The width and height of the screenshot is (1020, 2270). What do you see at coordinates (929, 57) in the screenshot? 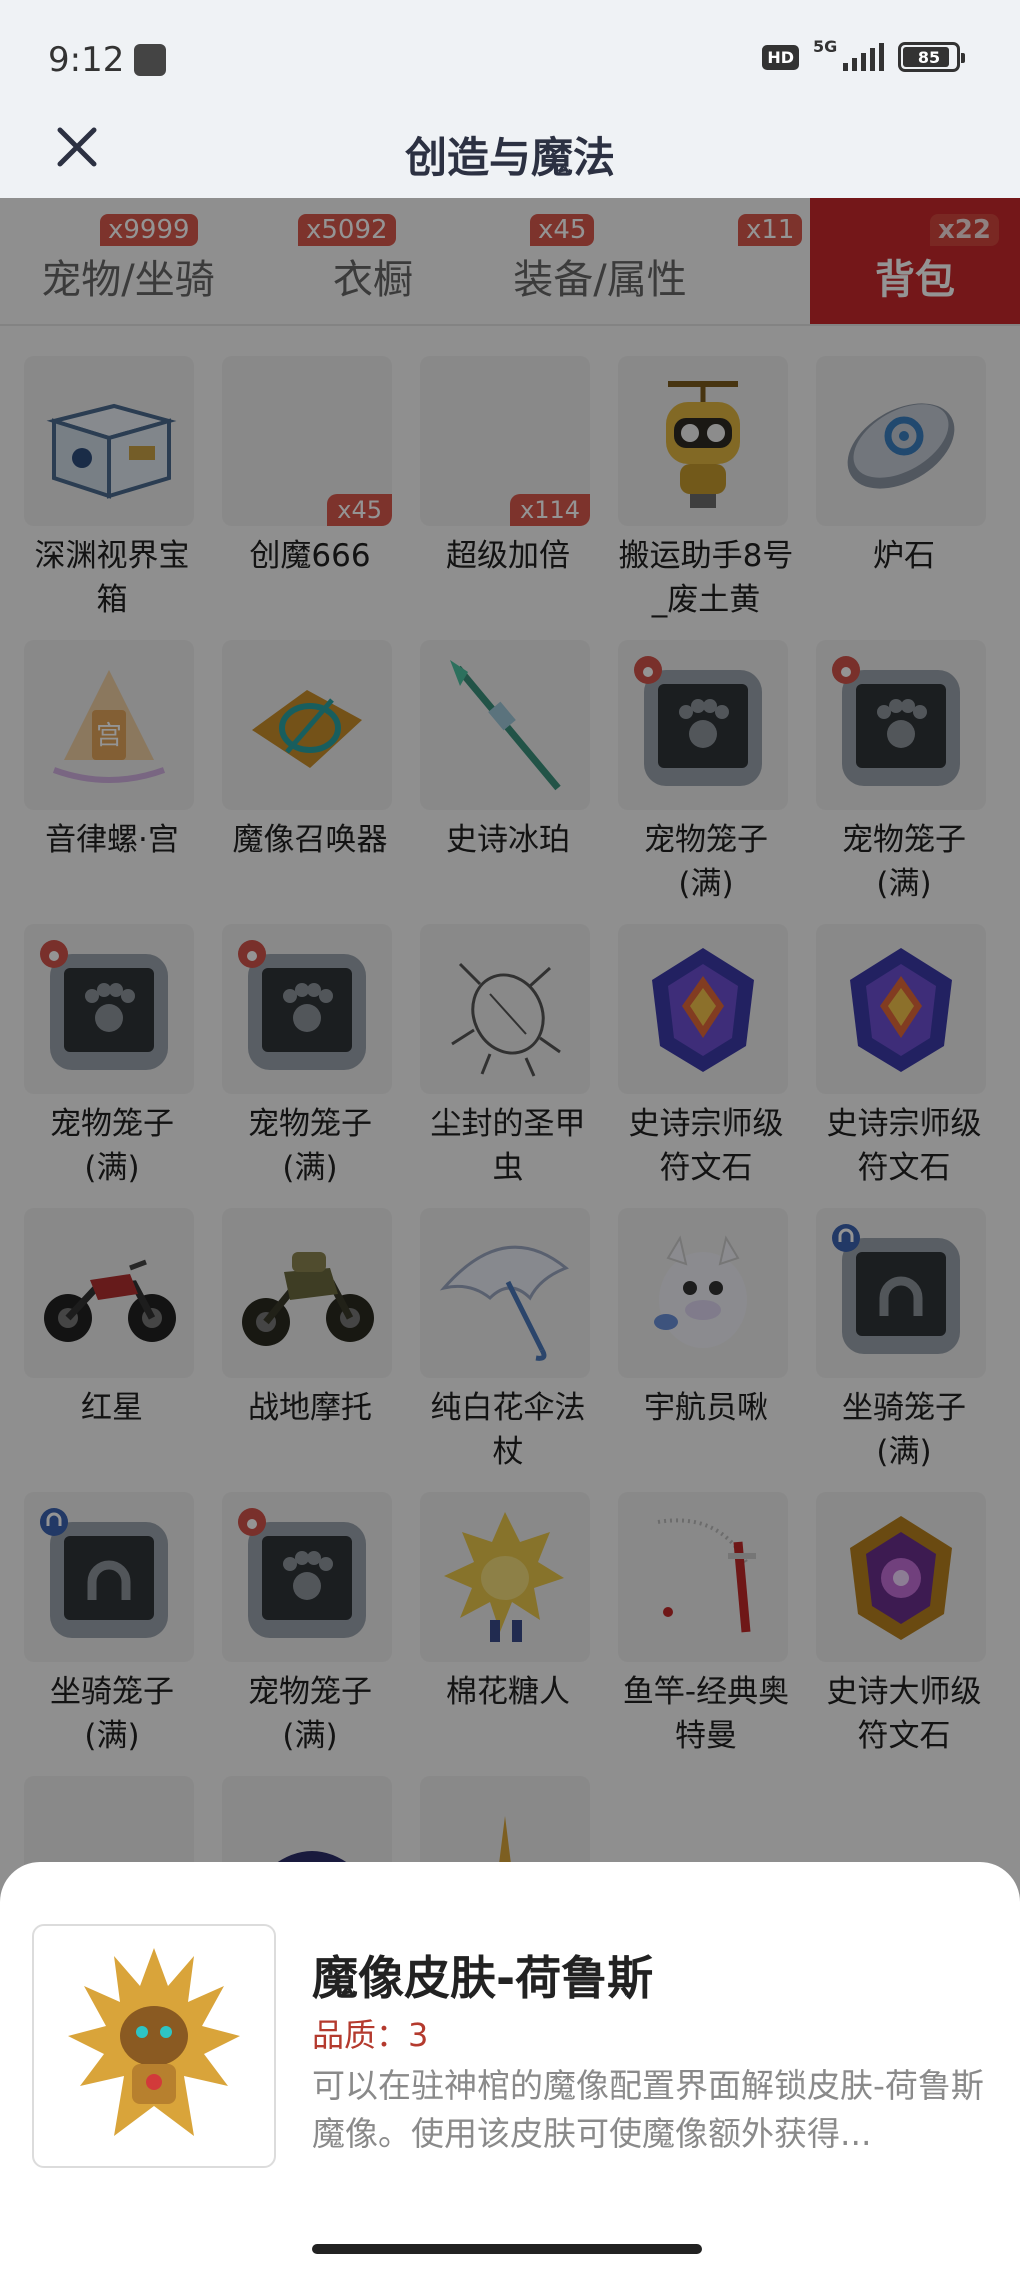
I see `battery-level: 85` at bounding box center [929, 57].